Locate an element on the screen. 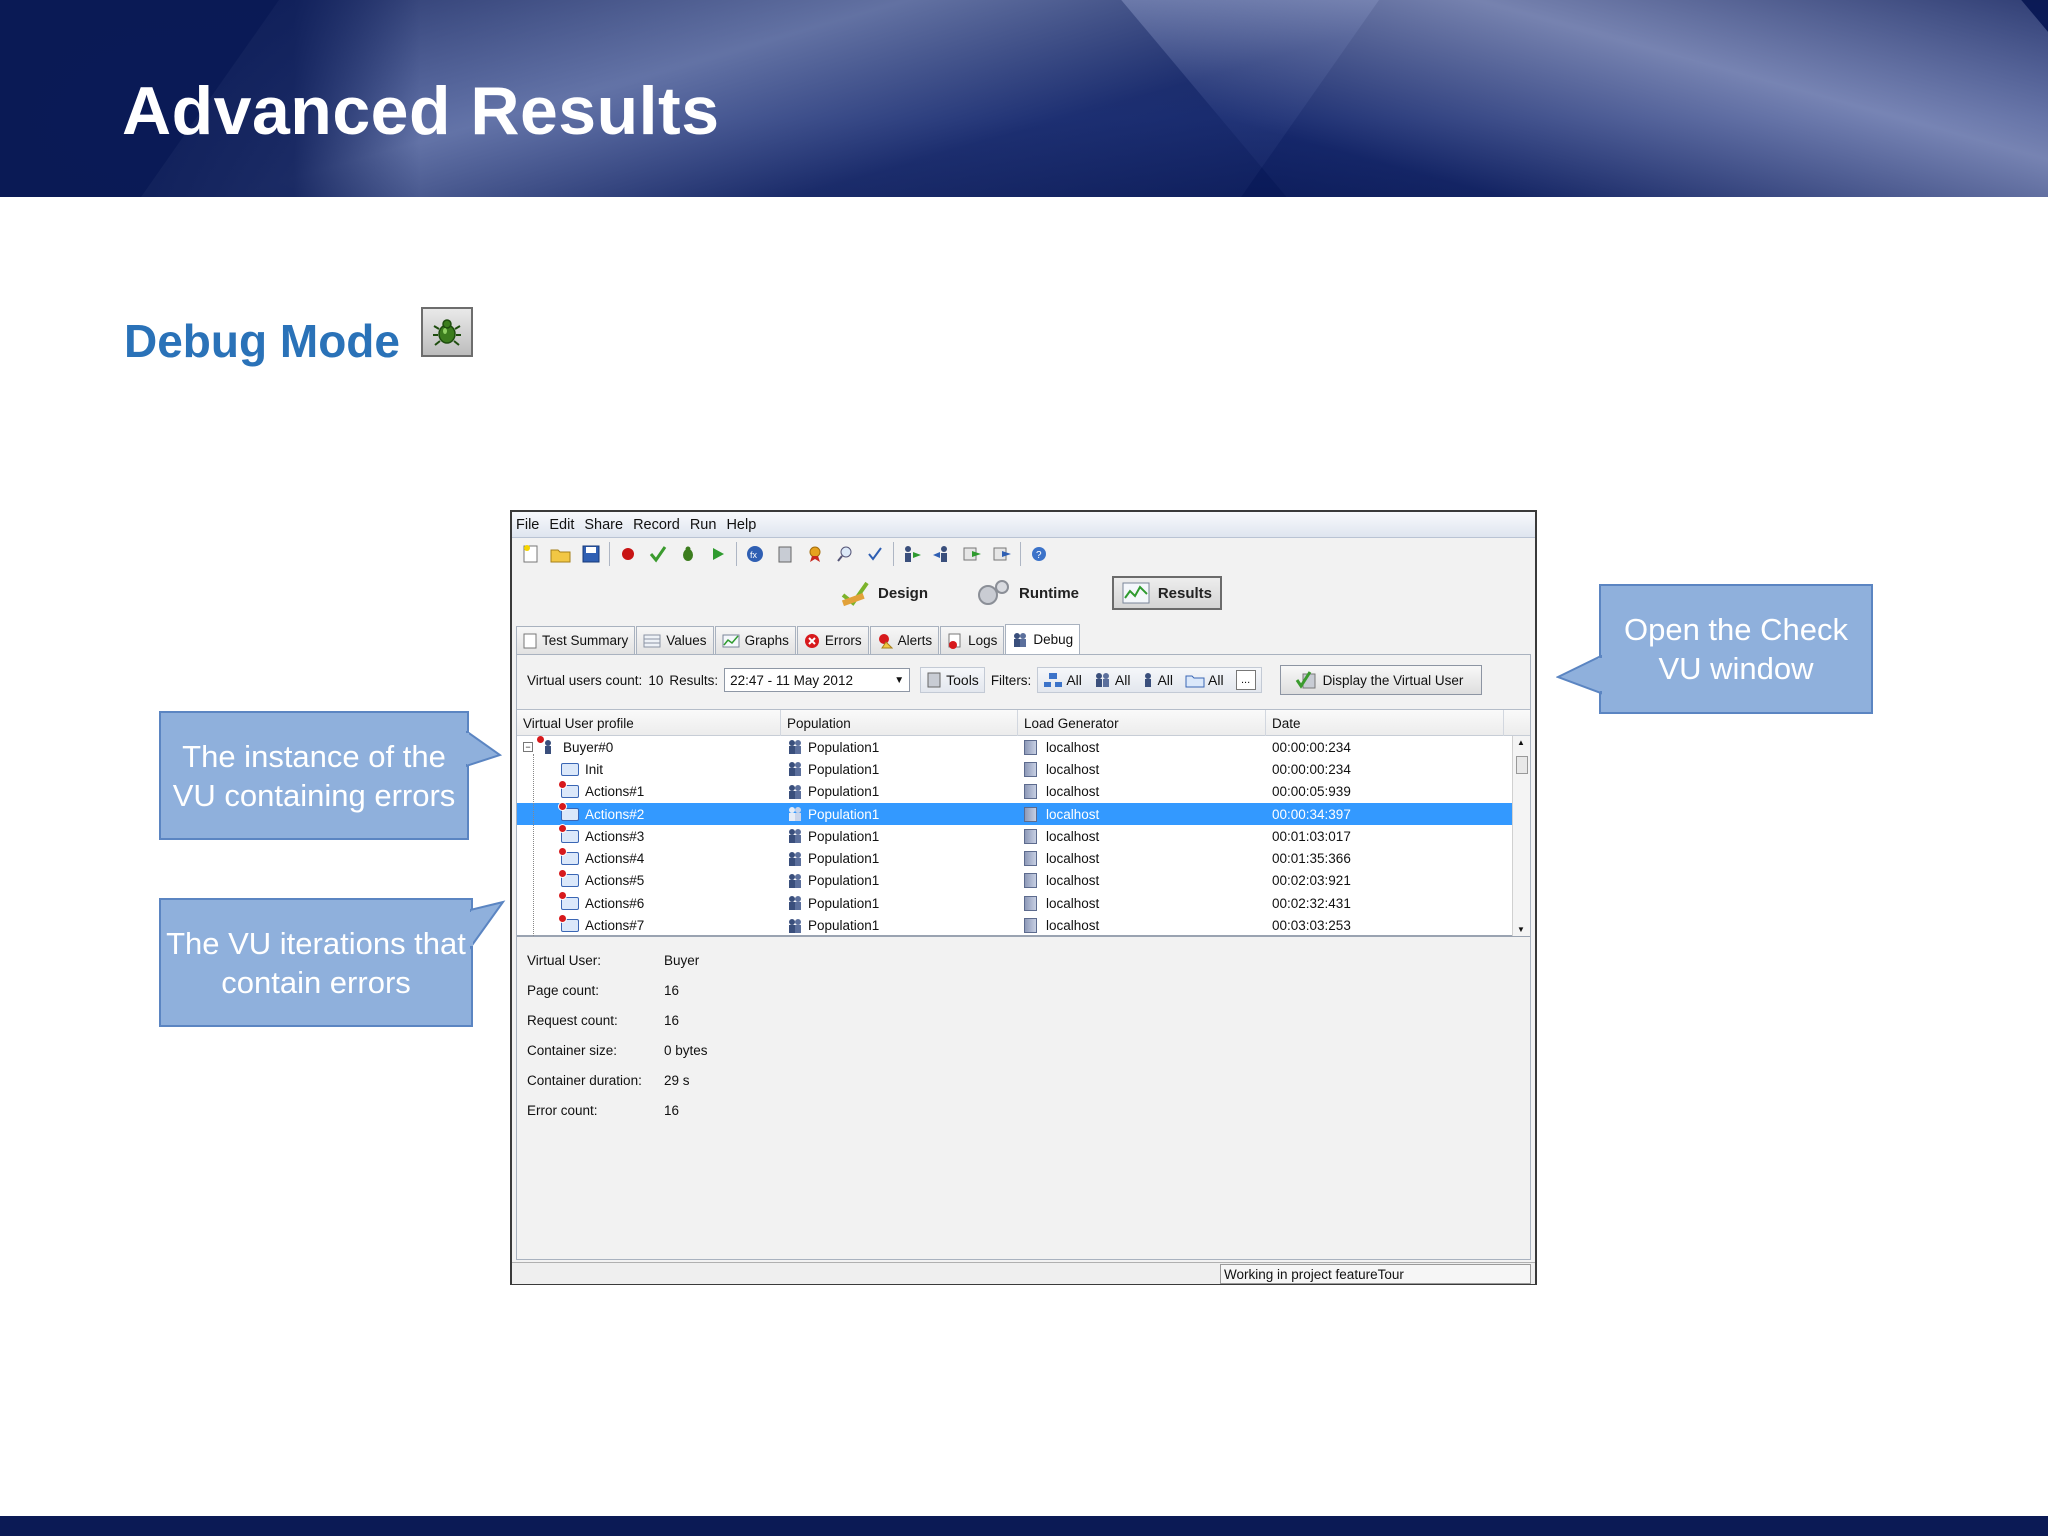 The width and height of the screenshot is (2048, 1536). row-date: 00:00:00:234 is located at coordinates (1311, 747).